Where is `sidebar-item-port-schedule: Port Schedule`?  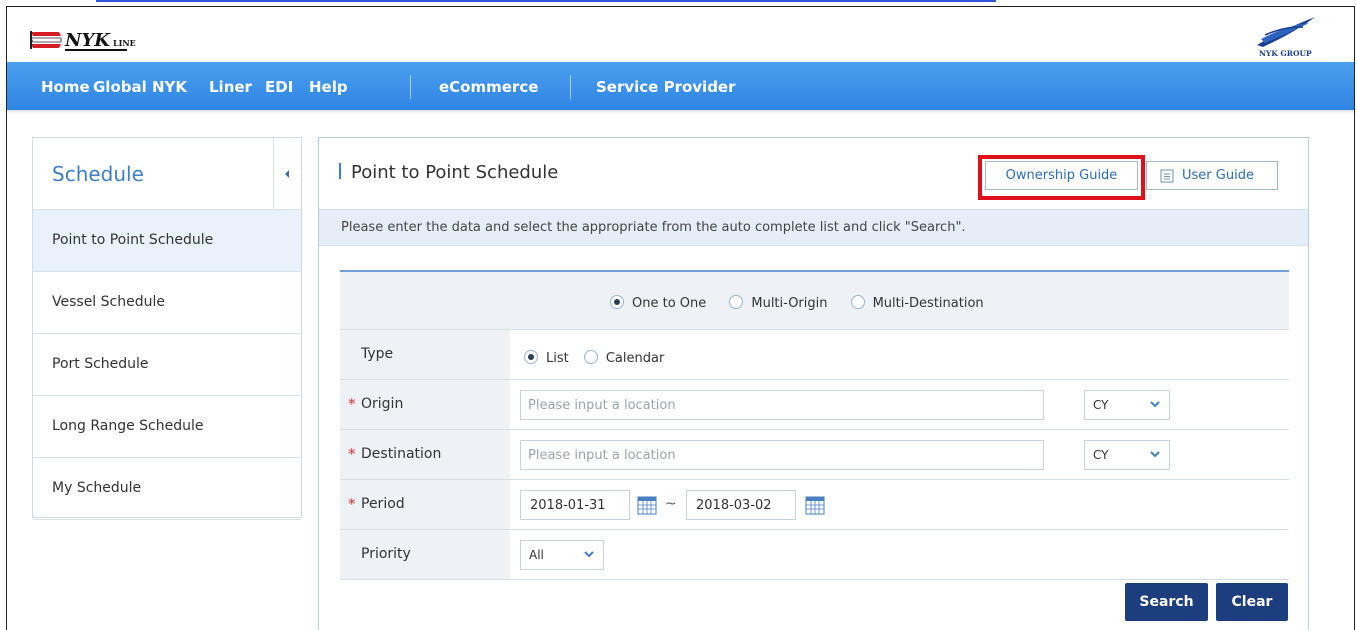
sidebar-item-port-schedule: Port Schedule is located at coordinates (167, 365).